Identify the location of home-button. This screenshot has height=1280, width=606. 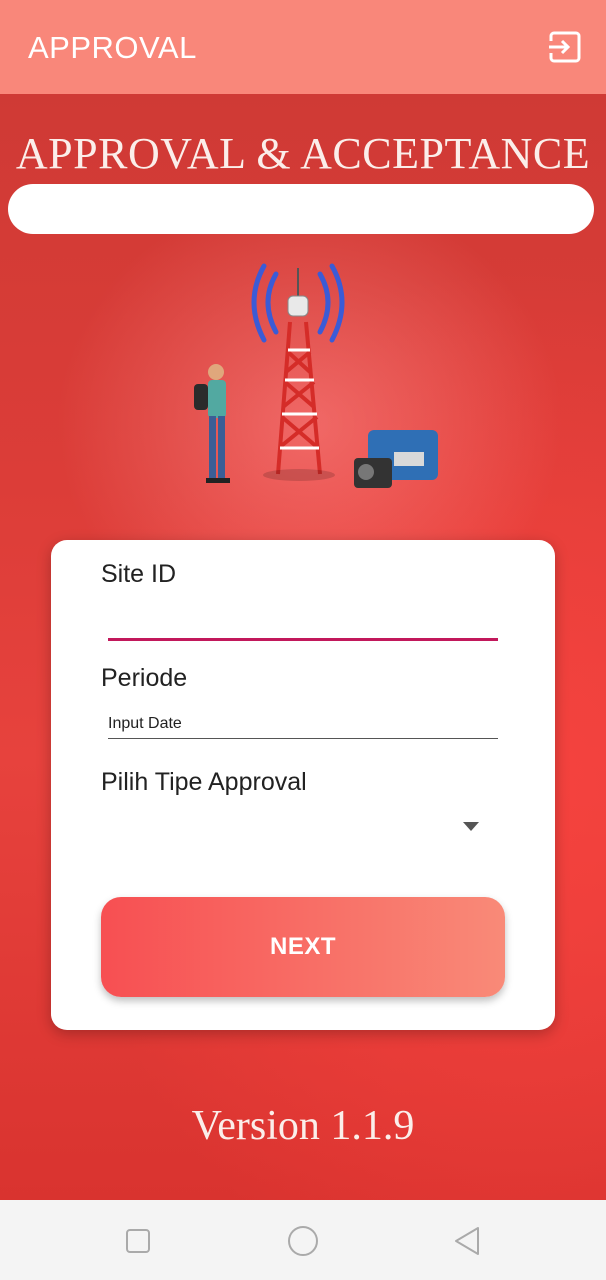
(303, 1241).